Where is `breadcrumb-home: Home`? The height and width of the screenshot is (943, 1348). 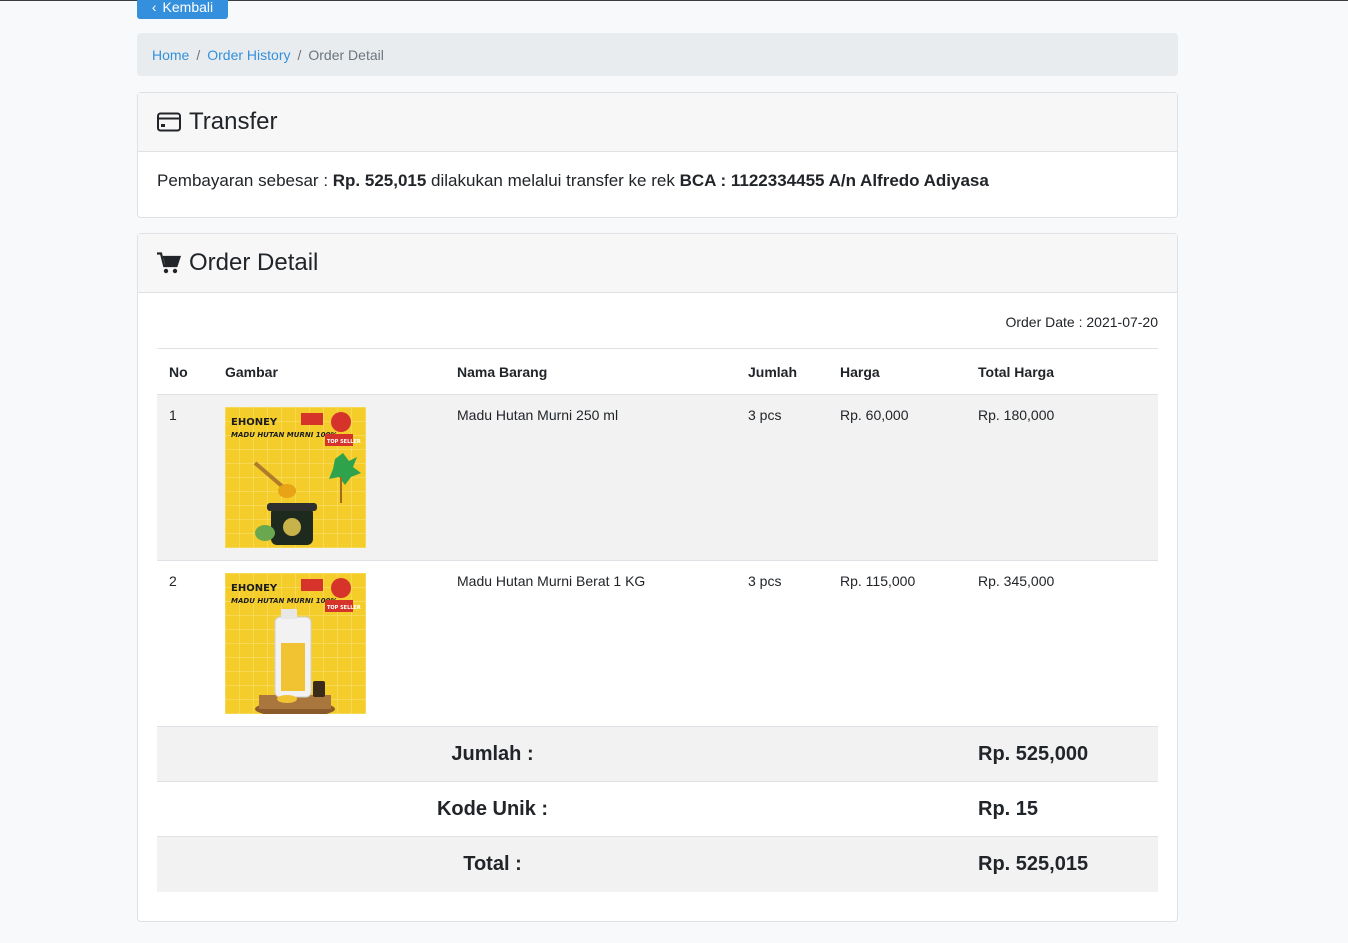
breadcrumb-home: Home is located at coordinates (170, 55).